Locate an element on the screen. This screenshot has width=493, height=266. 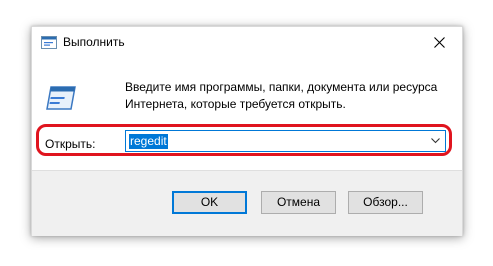
run-large-icon is located at coordinates (61, 98).